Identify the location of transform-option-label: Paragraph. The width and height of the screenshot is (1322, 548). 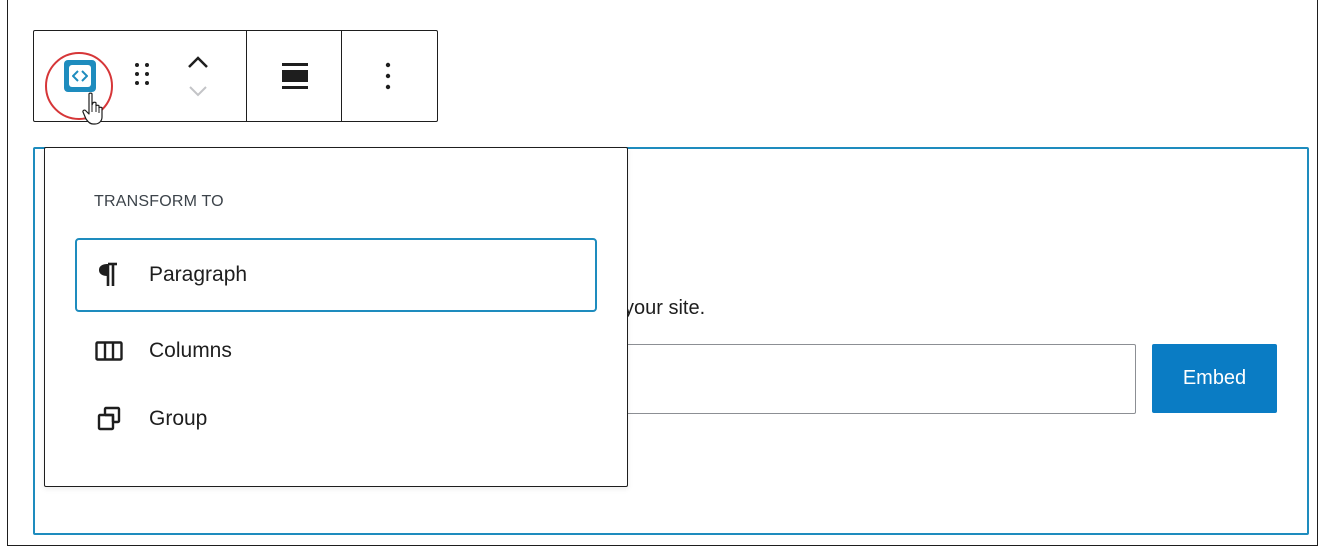
(198, 274).